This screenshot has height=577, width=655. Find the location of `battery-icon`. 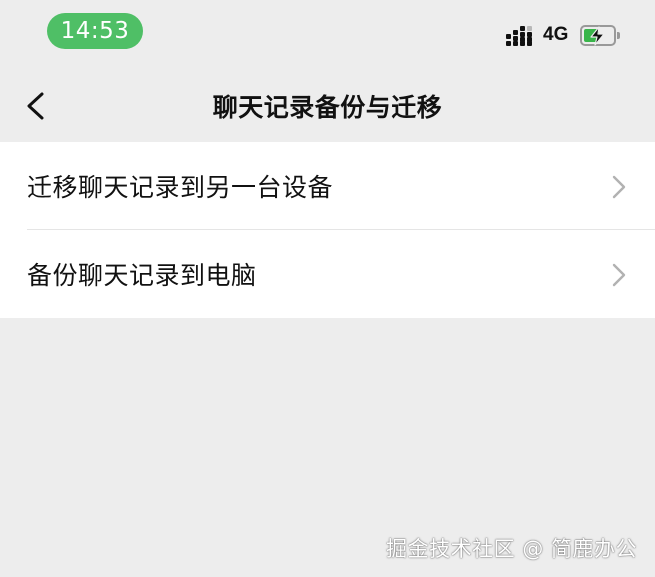

battery-icon is located at coordinates (598, 35).